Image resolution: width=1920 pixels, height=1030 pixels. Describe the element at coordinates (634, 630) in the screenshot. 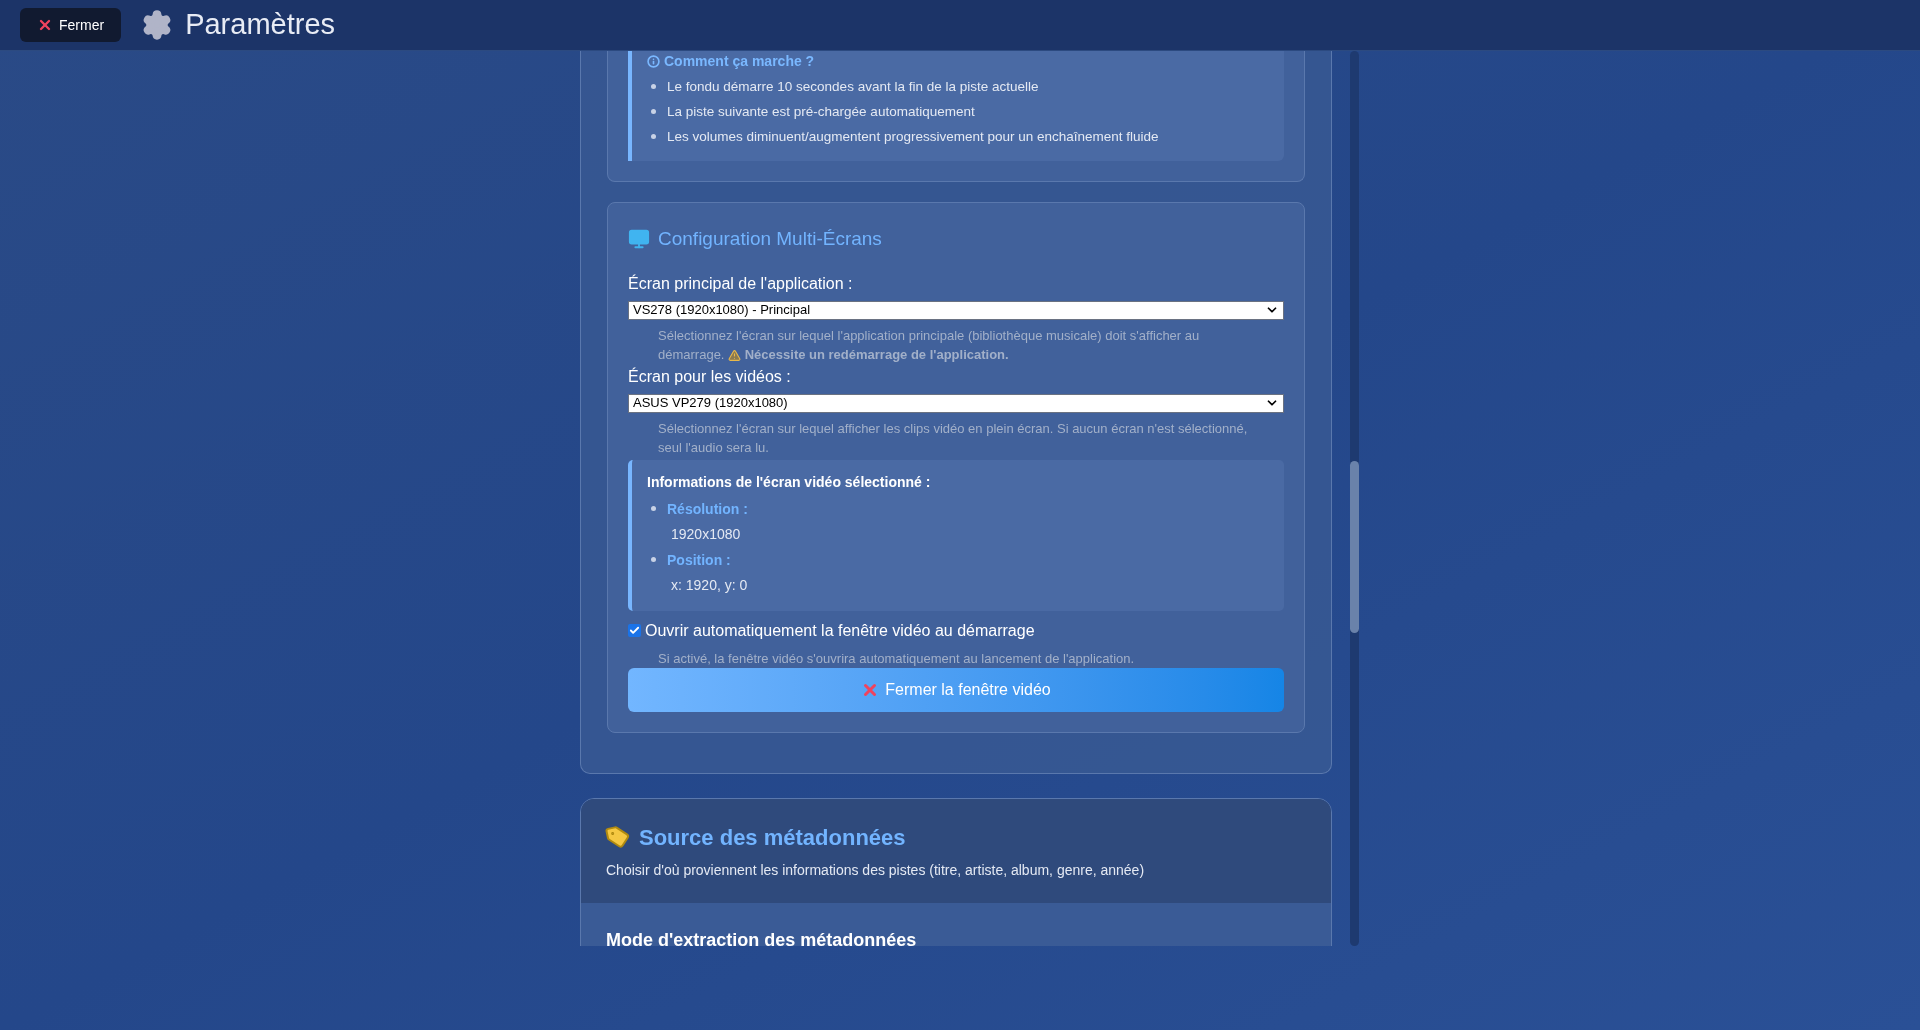

I see `auto-open-checkbox` at that location.